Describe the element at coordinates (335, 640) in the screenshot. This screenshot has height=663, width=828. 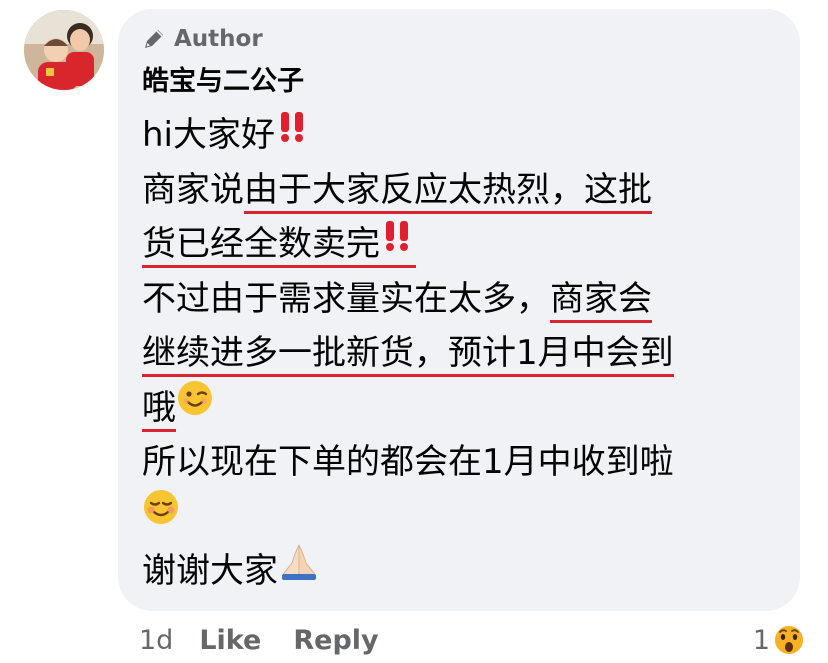
I see `reply-button: Reply` at that location.